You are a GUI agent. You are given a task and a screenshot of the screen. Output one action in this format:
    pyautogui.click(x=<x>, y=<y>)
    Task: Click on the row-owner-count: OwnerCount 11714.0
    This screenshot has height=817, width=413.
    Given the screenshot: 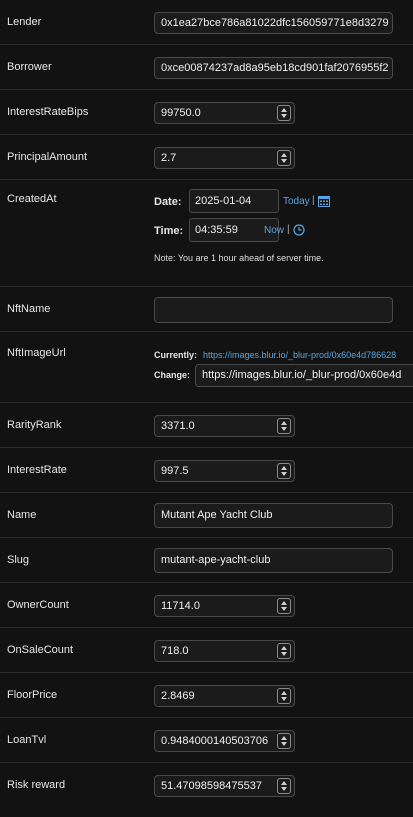 What is the action you would take?
    pyautogui.click(x=206, y=605)
    